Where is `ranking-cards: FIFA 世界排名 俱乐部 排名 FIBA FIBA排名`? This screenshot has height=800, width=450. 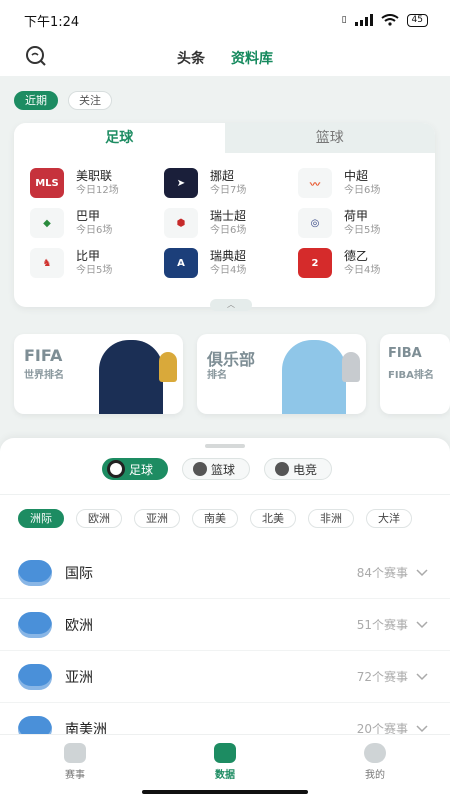
ranking-cards: FIFA 世界排名 俱乐部 排名 FIBA FIBA排名 is located at coordinates (232, 374).